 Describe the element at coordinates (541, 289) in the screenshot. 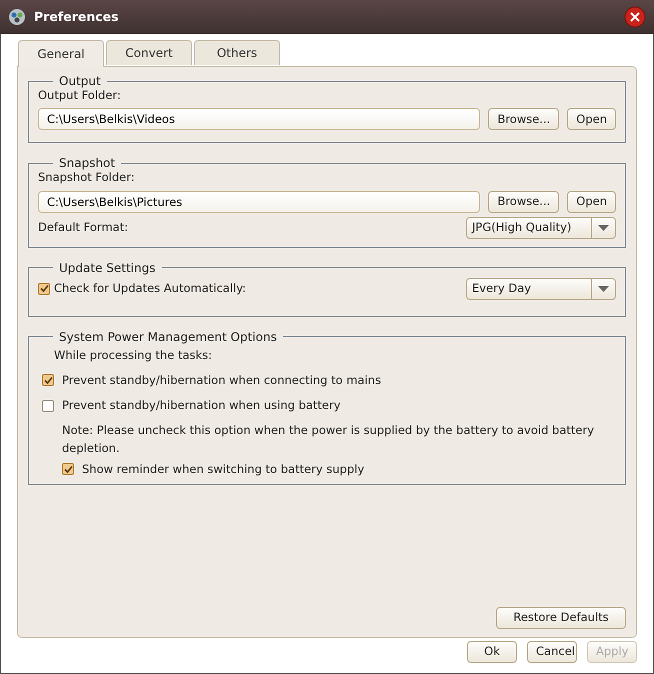

I see `dropdown: Every Day` at that location.